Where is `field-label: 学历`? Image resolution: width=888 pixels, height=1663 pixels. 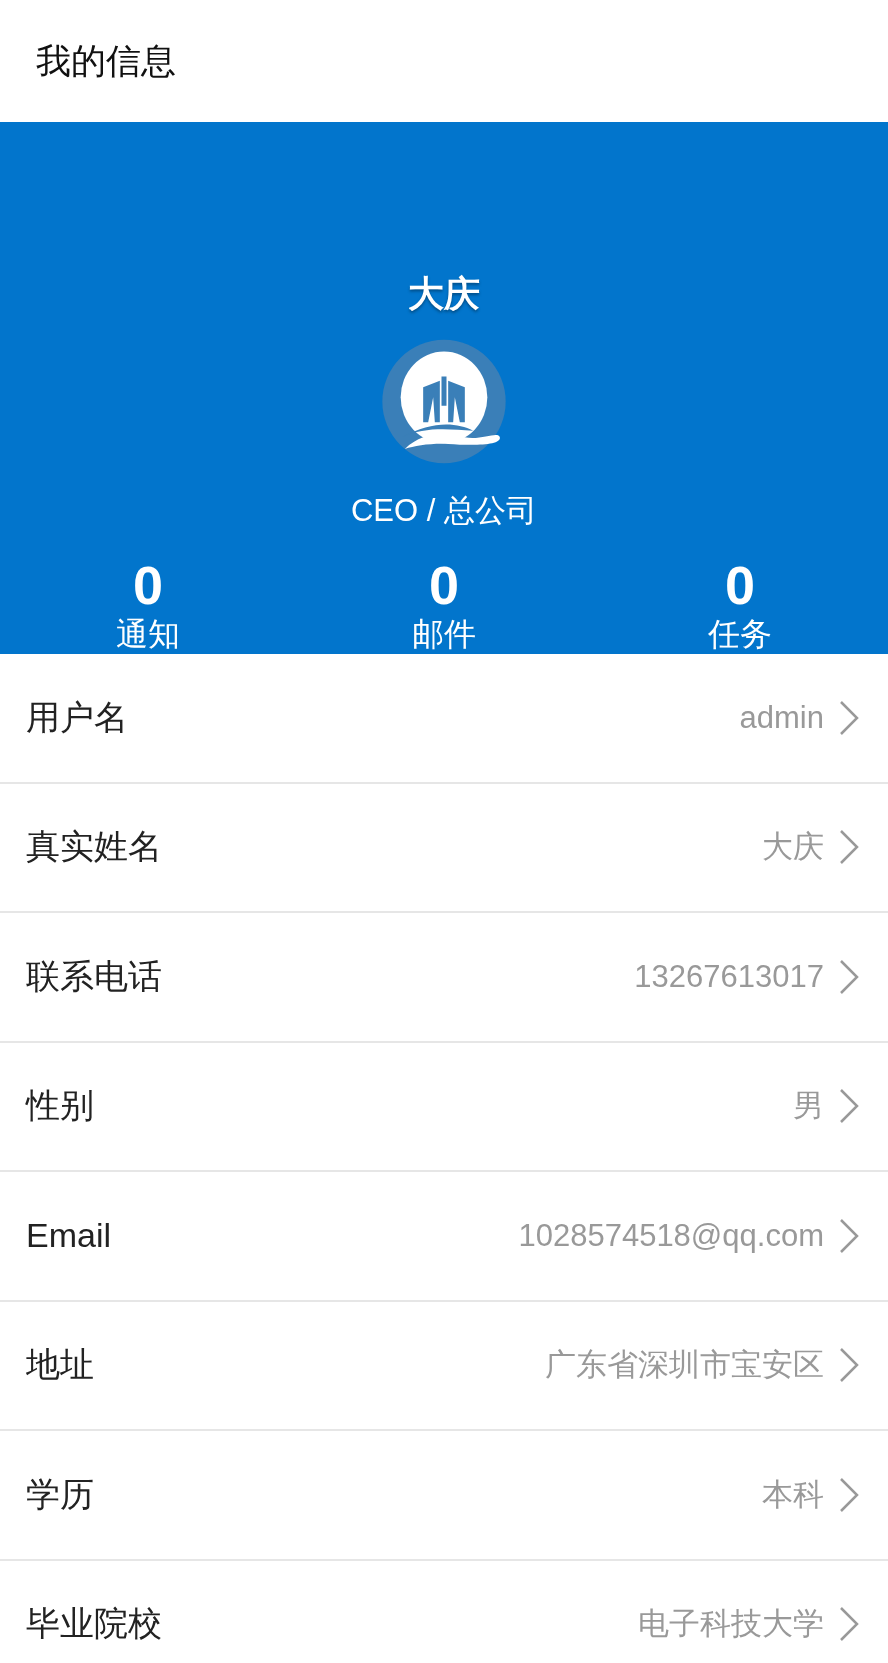 field-label: 学历 is located at coordinates (60, 1494).